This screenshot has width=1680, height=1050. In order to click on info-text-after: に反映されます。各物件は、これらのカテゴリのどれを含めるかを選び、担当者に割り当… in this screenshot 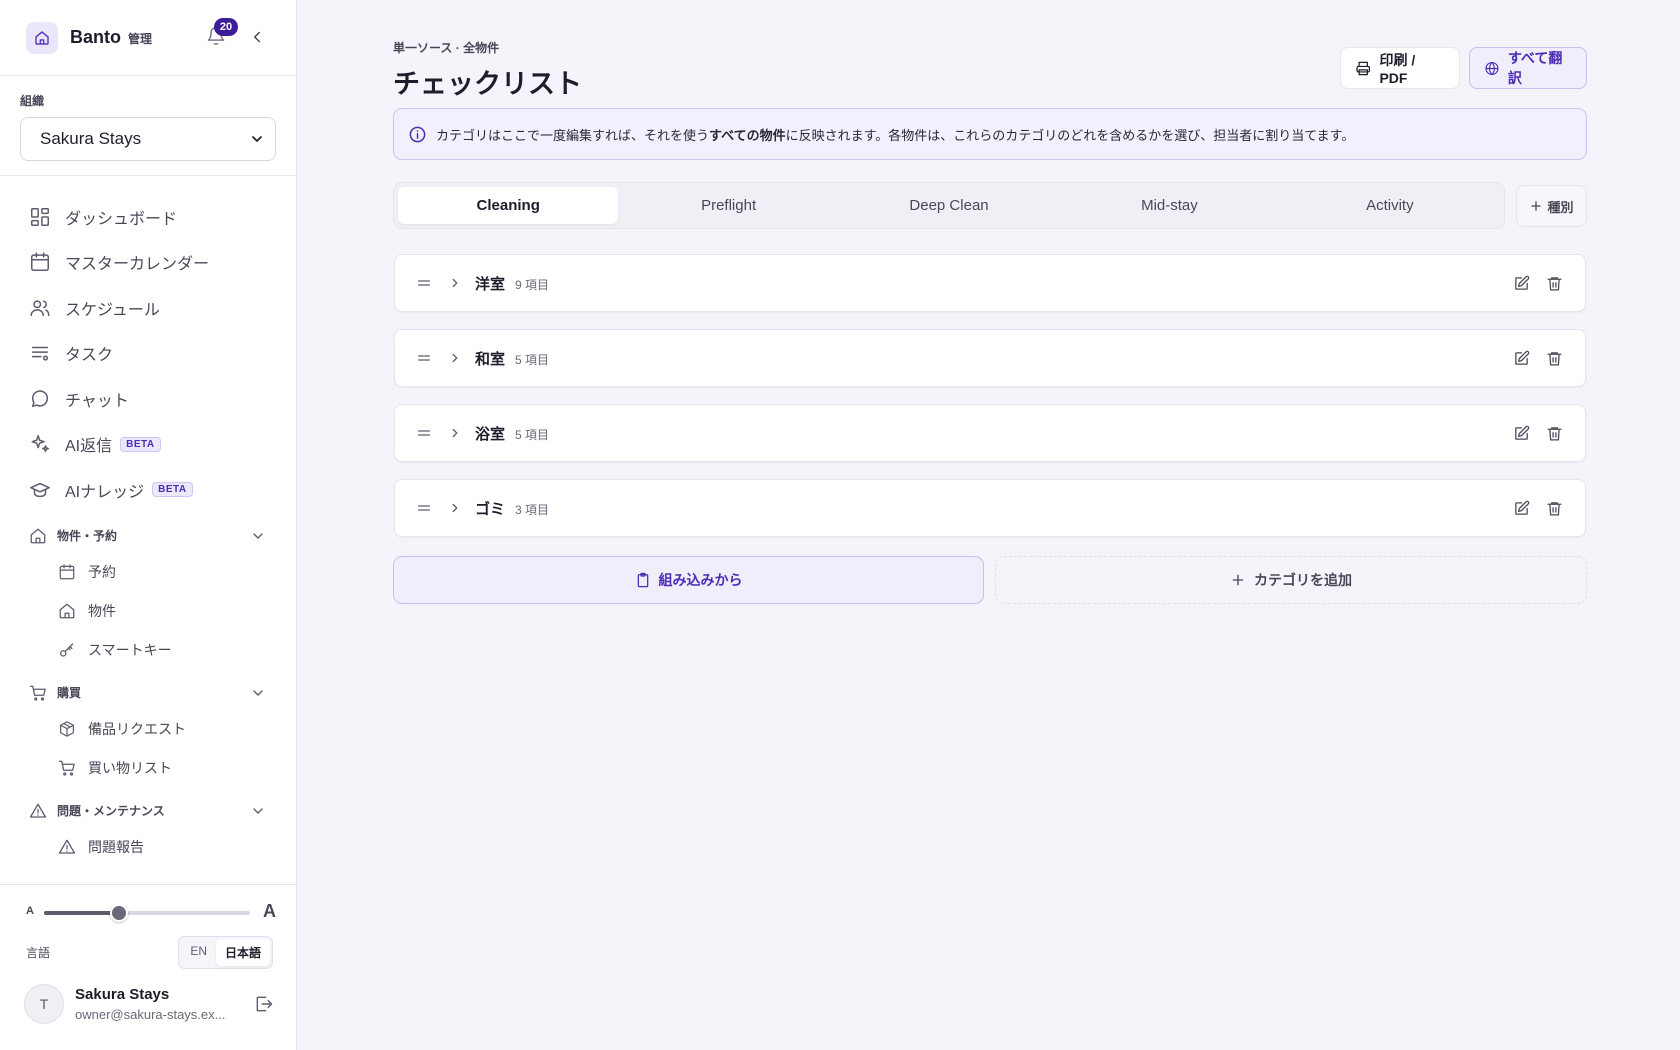, I will do `click(1070, 135)`.